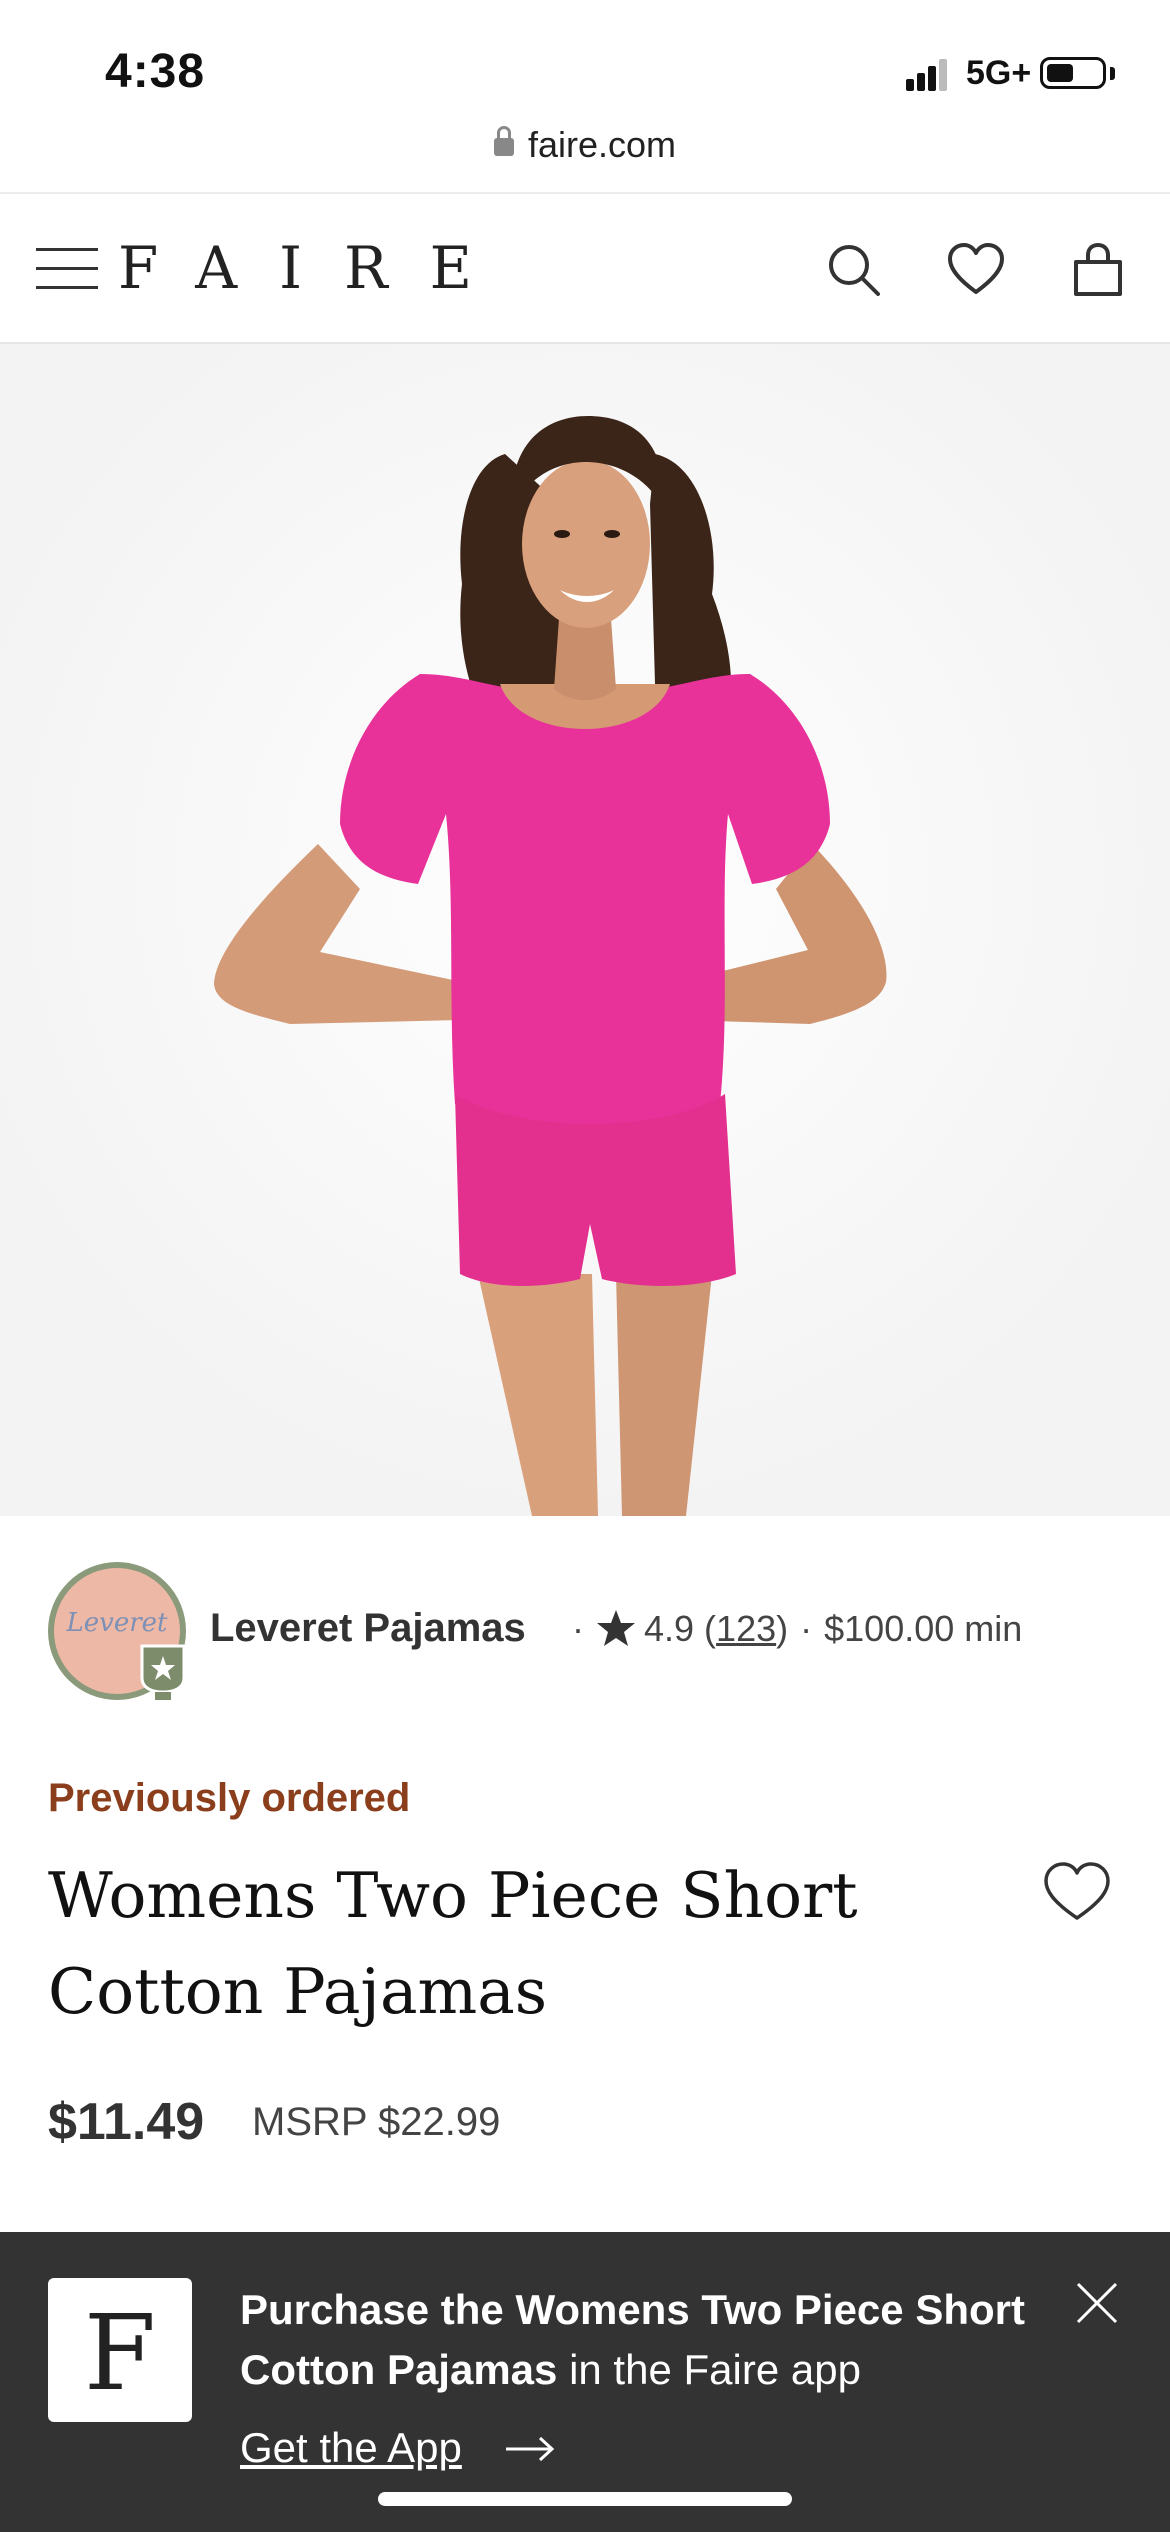 This screenshot has width=1170, height=2532. I want to click on verified-badge-icon, so click(163, 1672).